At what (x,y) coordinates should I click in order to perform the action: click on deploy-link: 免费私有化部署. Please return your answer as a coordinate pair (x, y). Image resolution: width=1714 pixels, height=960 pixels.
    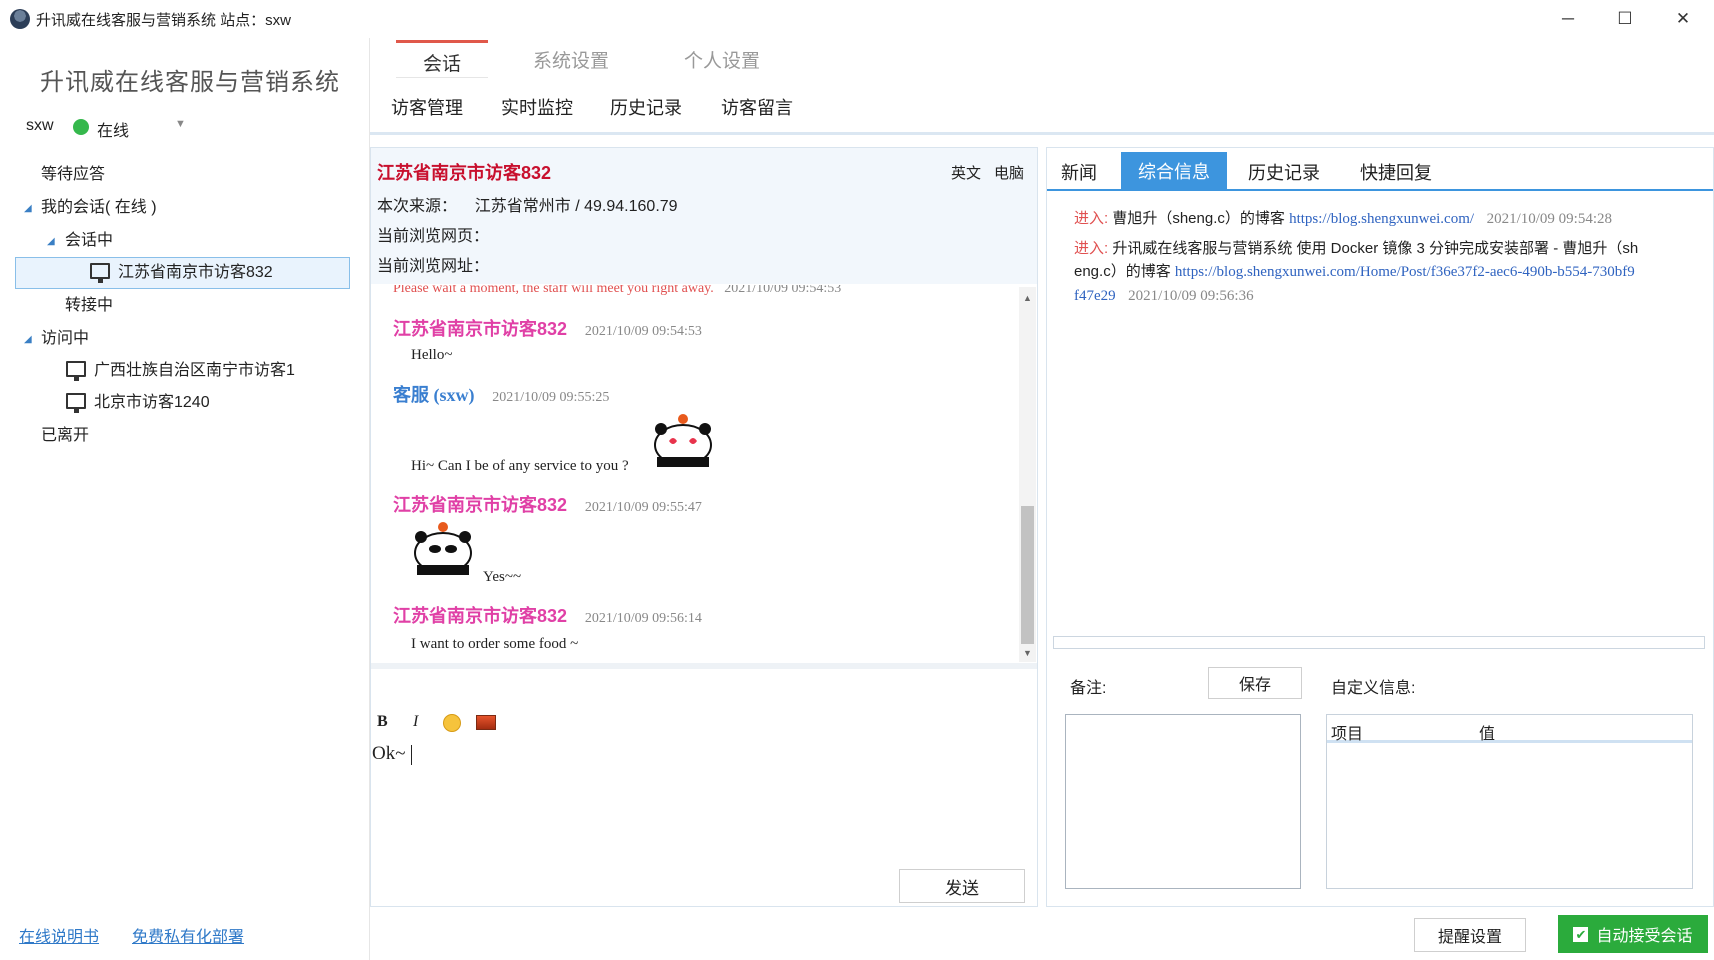
    Looking at the image, I should click on (188, 935).